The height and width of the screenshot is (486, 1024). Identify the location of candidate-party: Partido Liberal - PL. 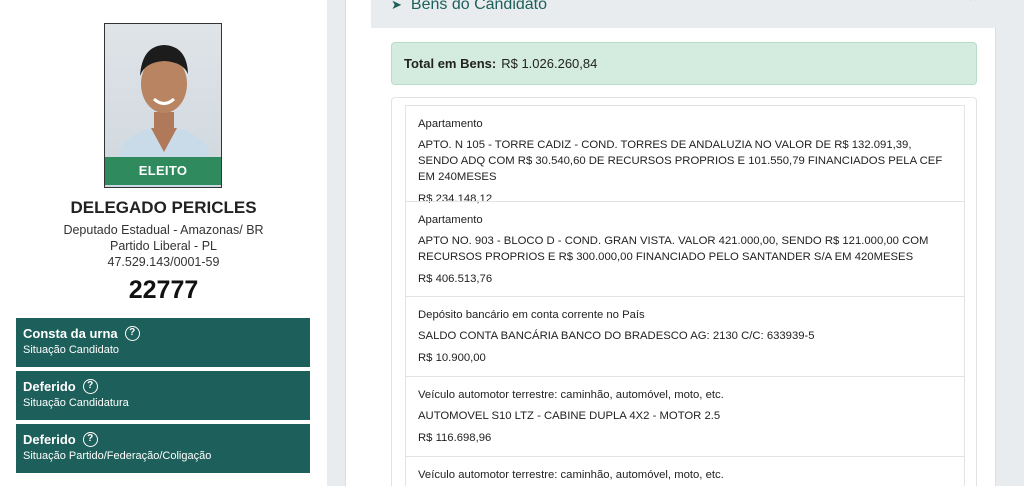
(163, 246).